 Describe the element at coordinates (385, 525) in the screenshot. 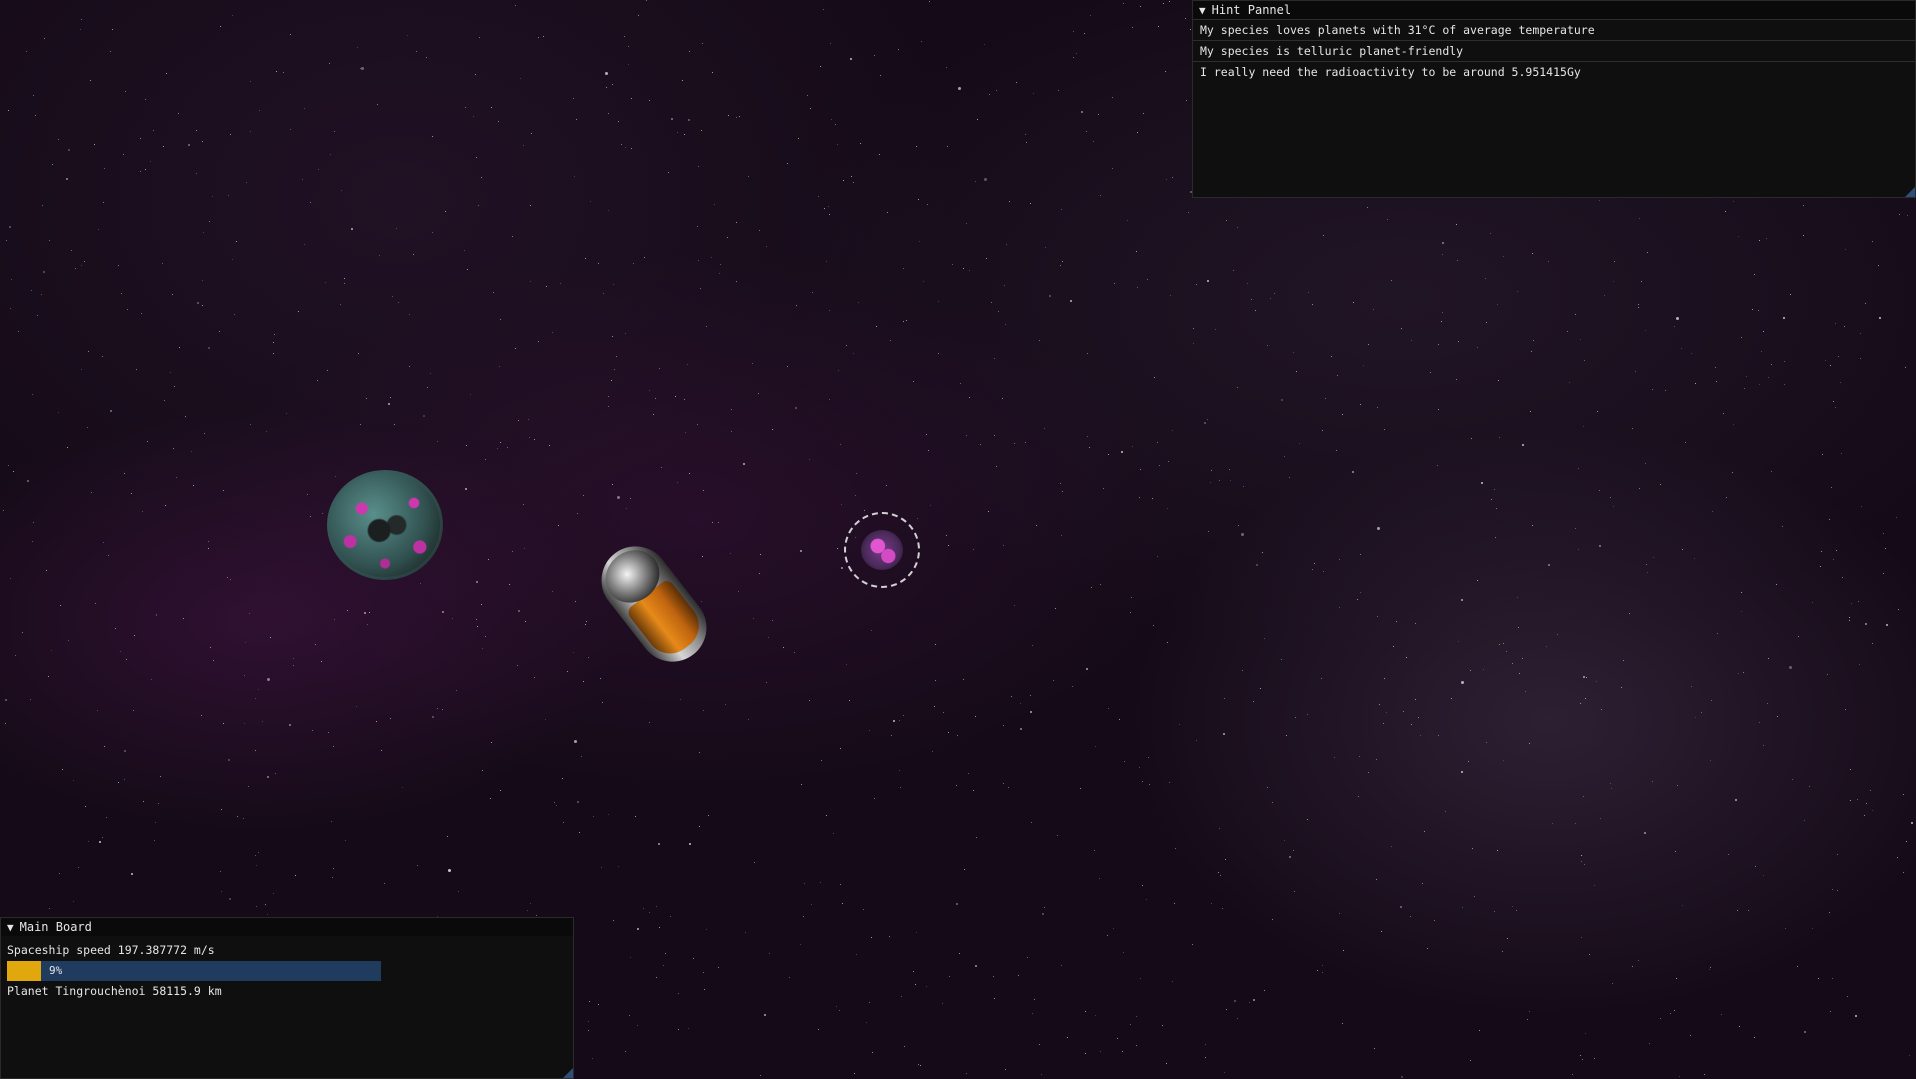

I see `teal-planet` at that location.